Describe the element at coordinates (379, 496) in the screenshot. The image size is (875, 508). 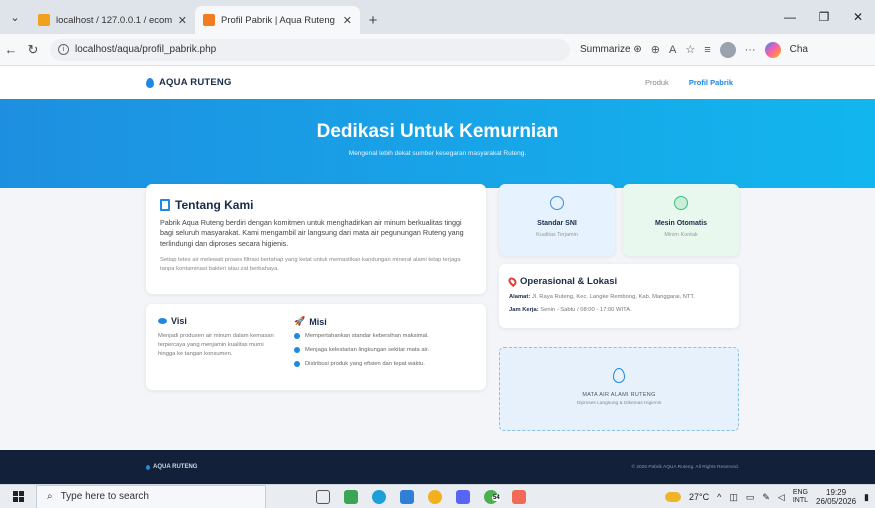
I see `edge-icon` at that location.